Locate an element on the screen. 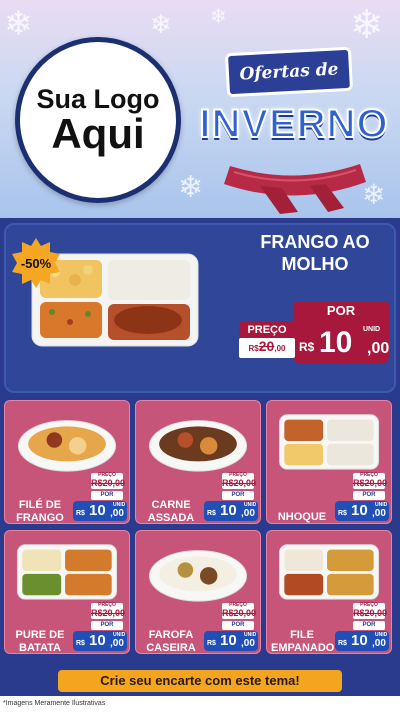 The width and height of the screenshot is (400, 712). product-card: CARNE ASSADA PREÇO R$20,00 POR R$ 10 UNID ,00 is located at coordinates (198, 462).